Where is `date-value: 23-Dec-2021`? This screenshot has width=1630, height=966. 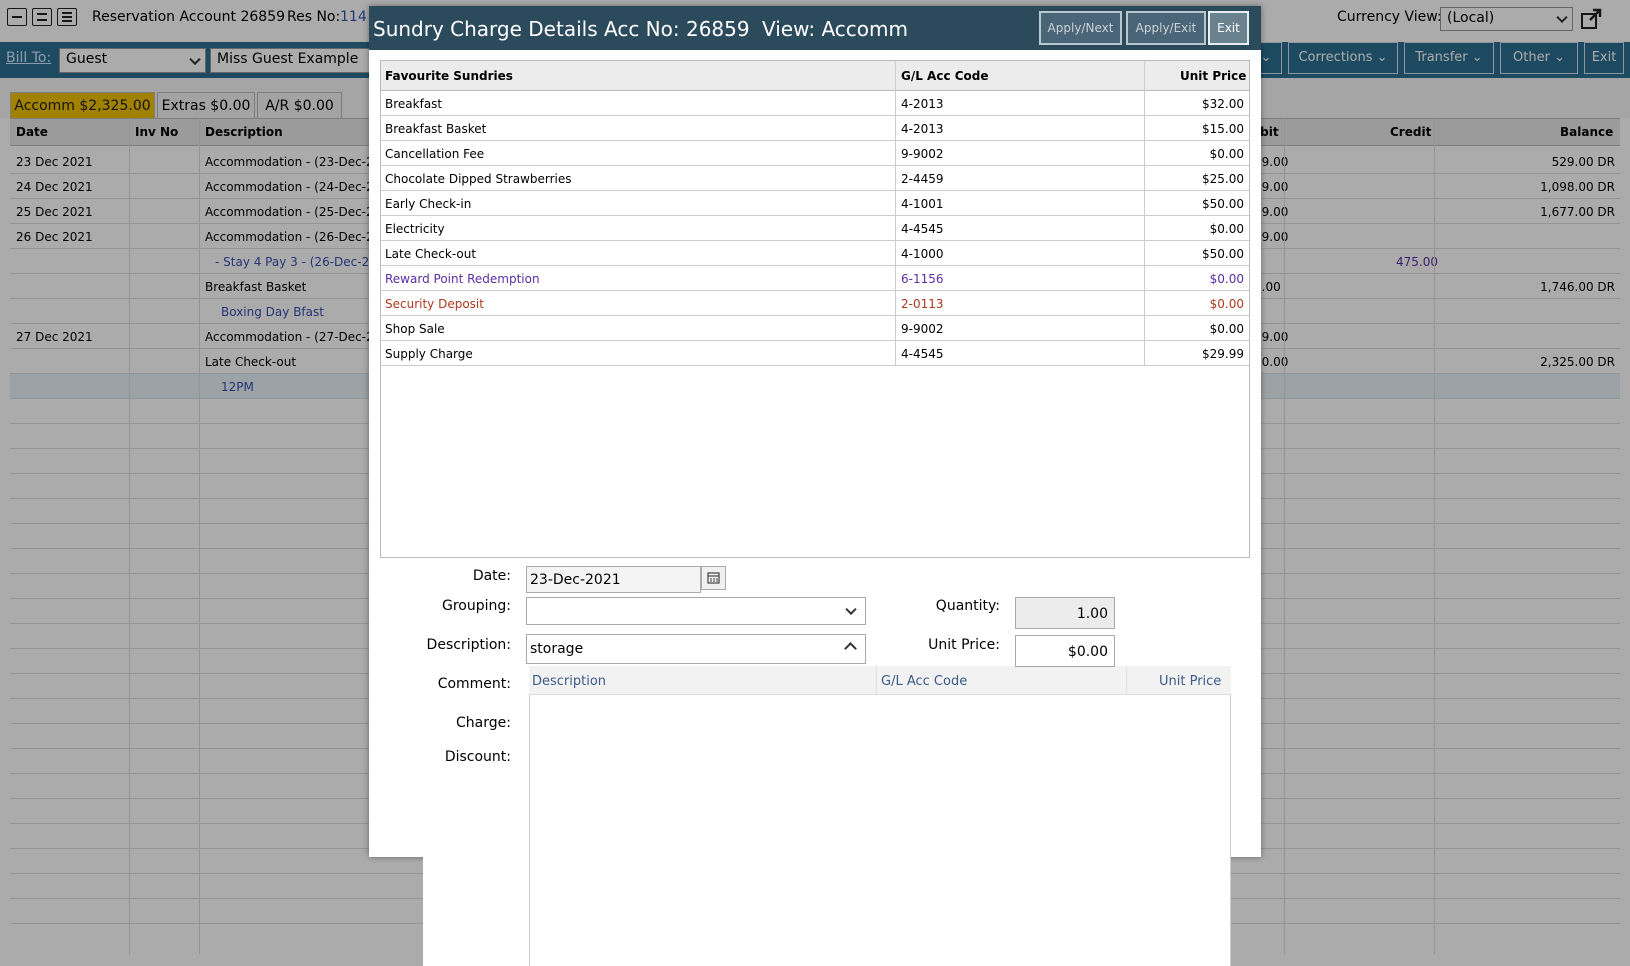
date-value: 23-Dec-2021 is located at coordinates (575, 580).